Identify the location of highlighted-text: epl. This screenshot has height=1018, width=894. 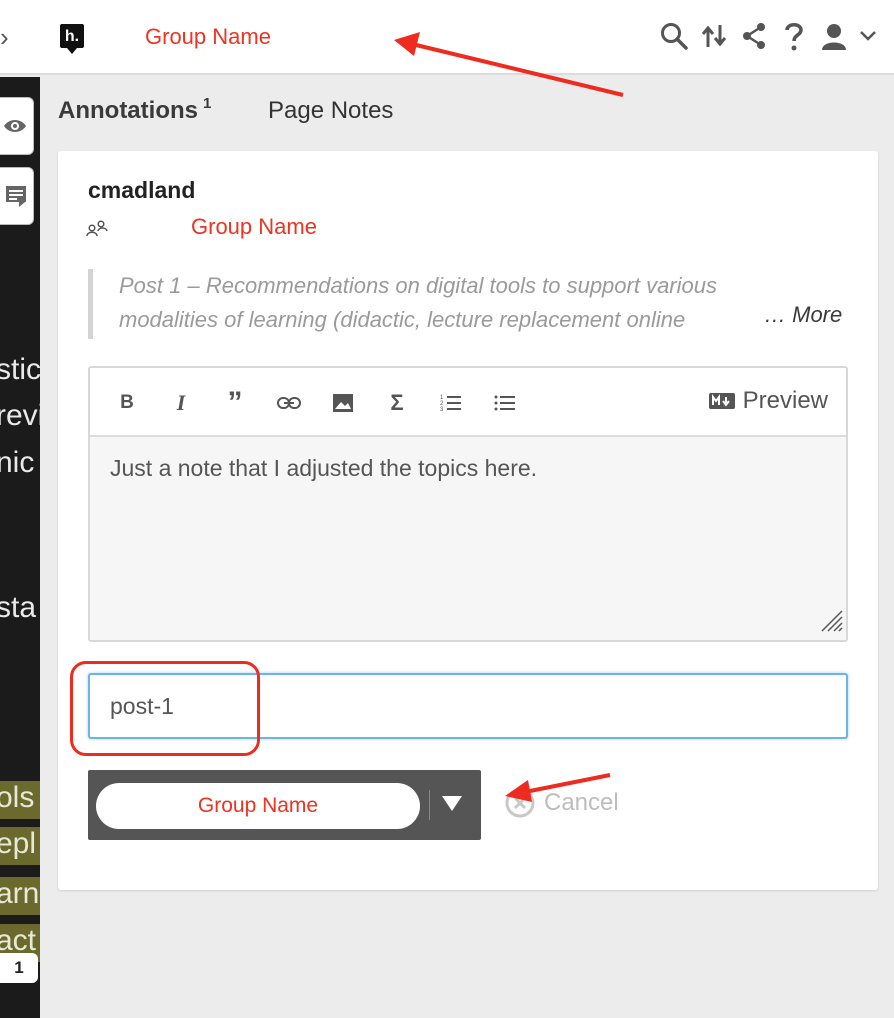
(18, 843).